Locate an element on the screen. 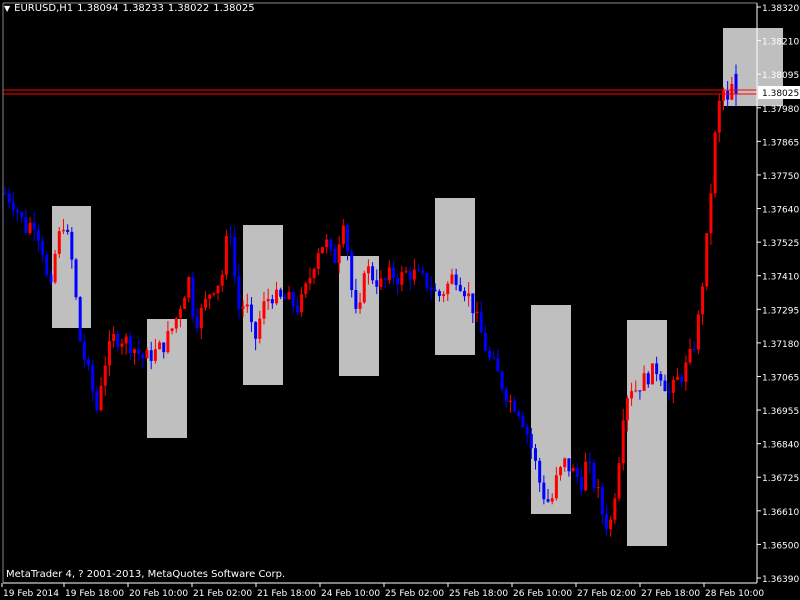 The width and height of the screenshot is (800, 600). current-price-tag: 1.38025 is located at coordinates (779, 92).